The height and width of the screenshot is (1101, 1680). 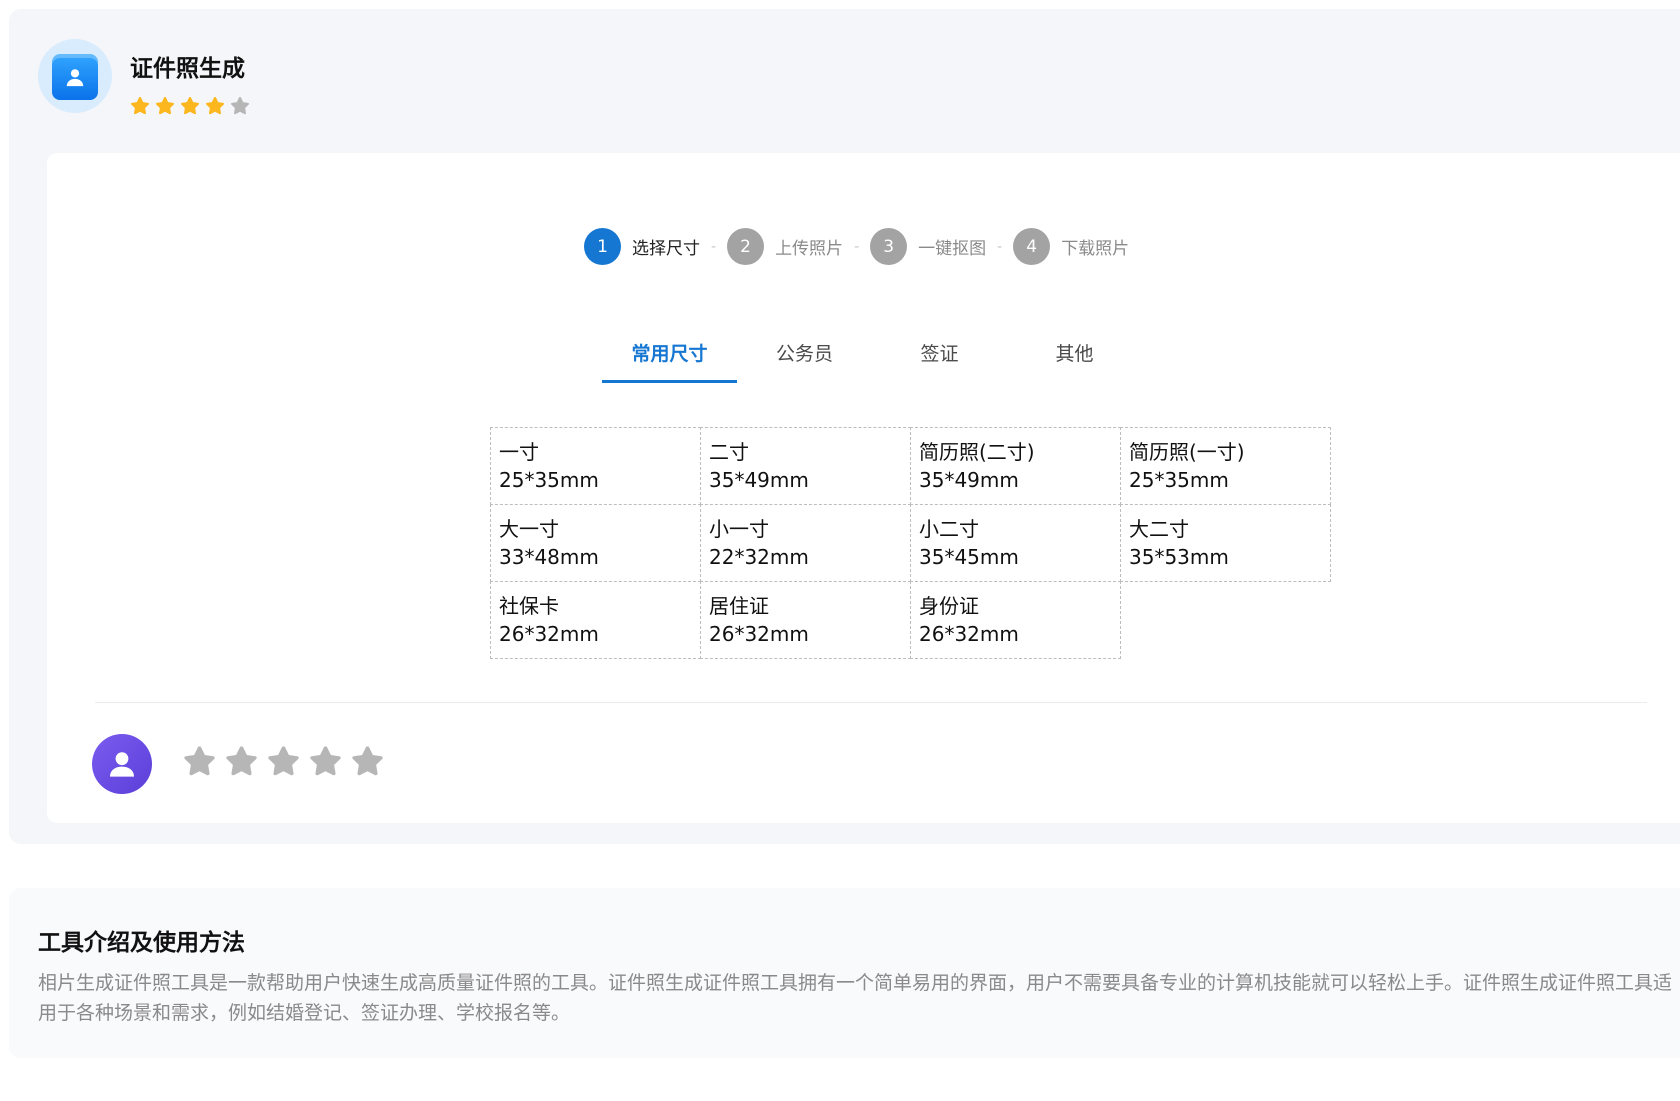 I want to click on size-option: 居住证 26*32mm, so click(x=805, y=620).